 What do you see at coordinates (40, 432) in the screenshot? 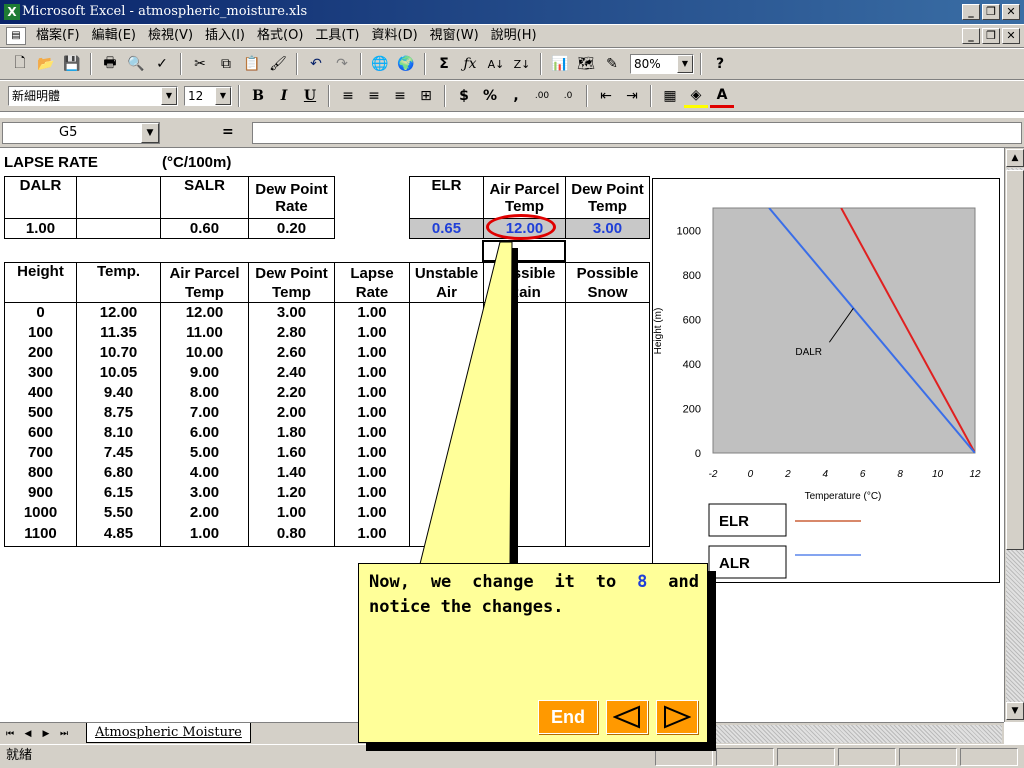
I see `table-cell: 600` at bounding box center [40, 432].